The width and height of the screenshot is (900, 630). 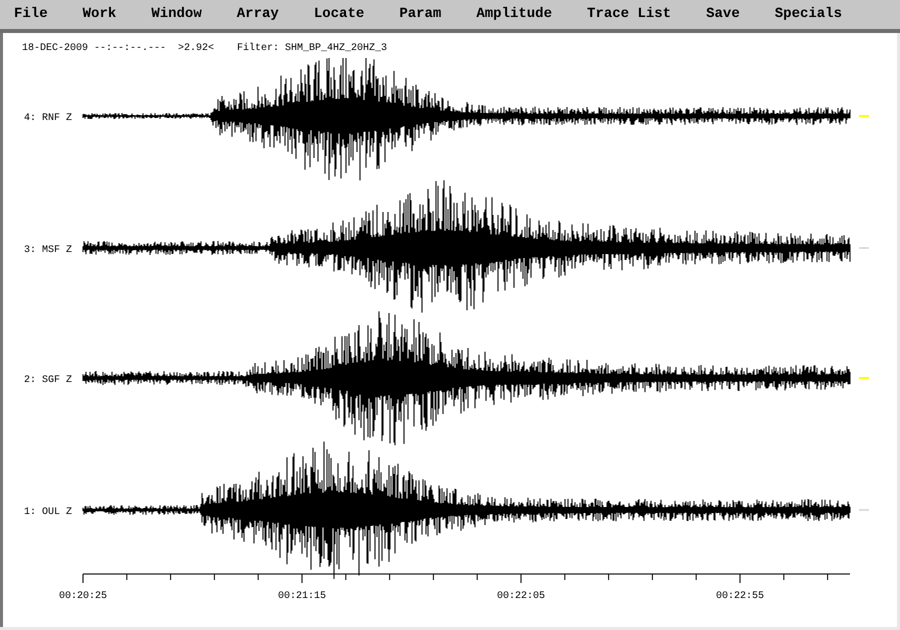 I want to click on time-label: 00:22:05, so click(x=521, y=596).